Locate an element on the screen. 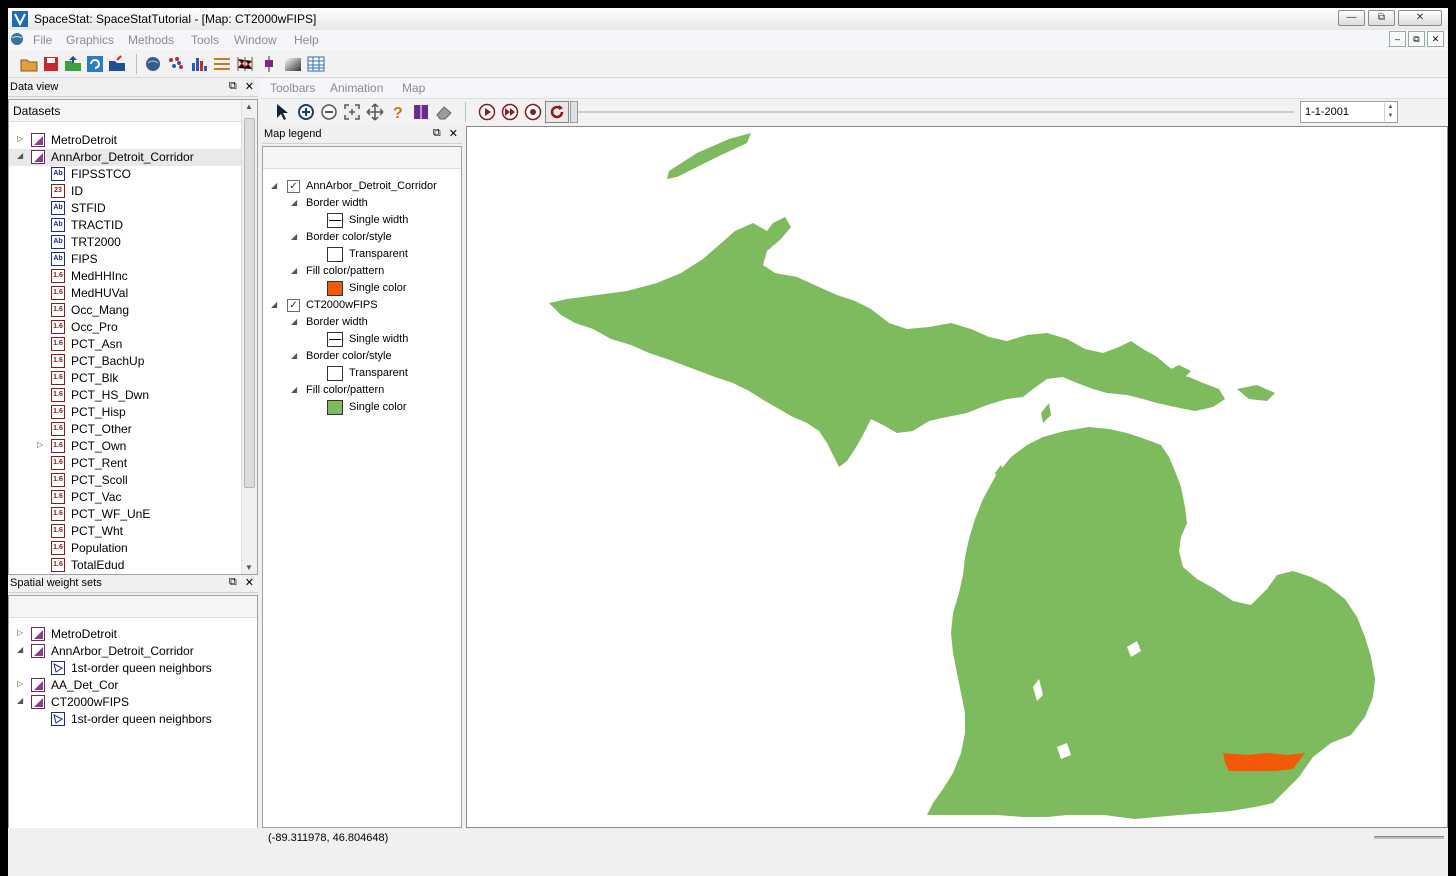 Image resolution: width=1456 pixels, height=876 pixels. variable-row: 1.6 TotalEdud is located at coordinates (125, 565).